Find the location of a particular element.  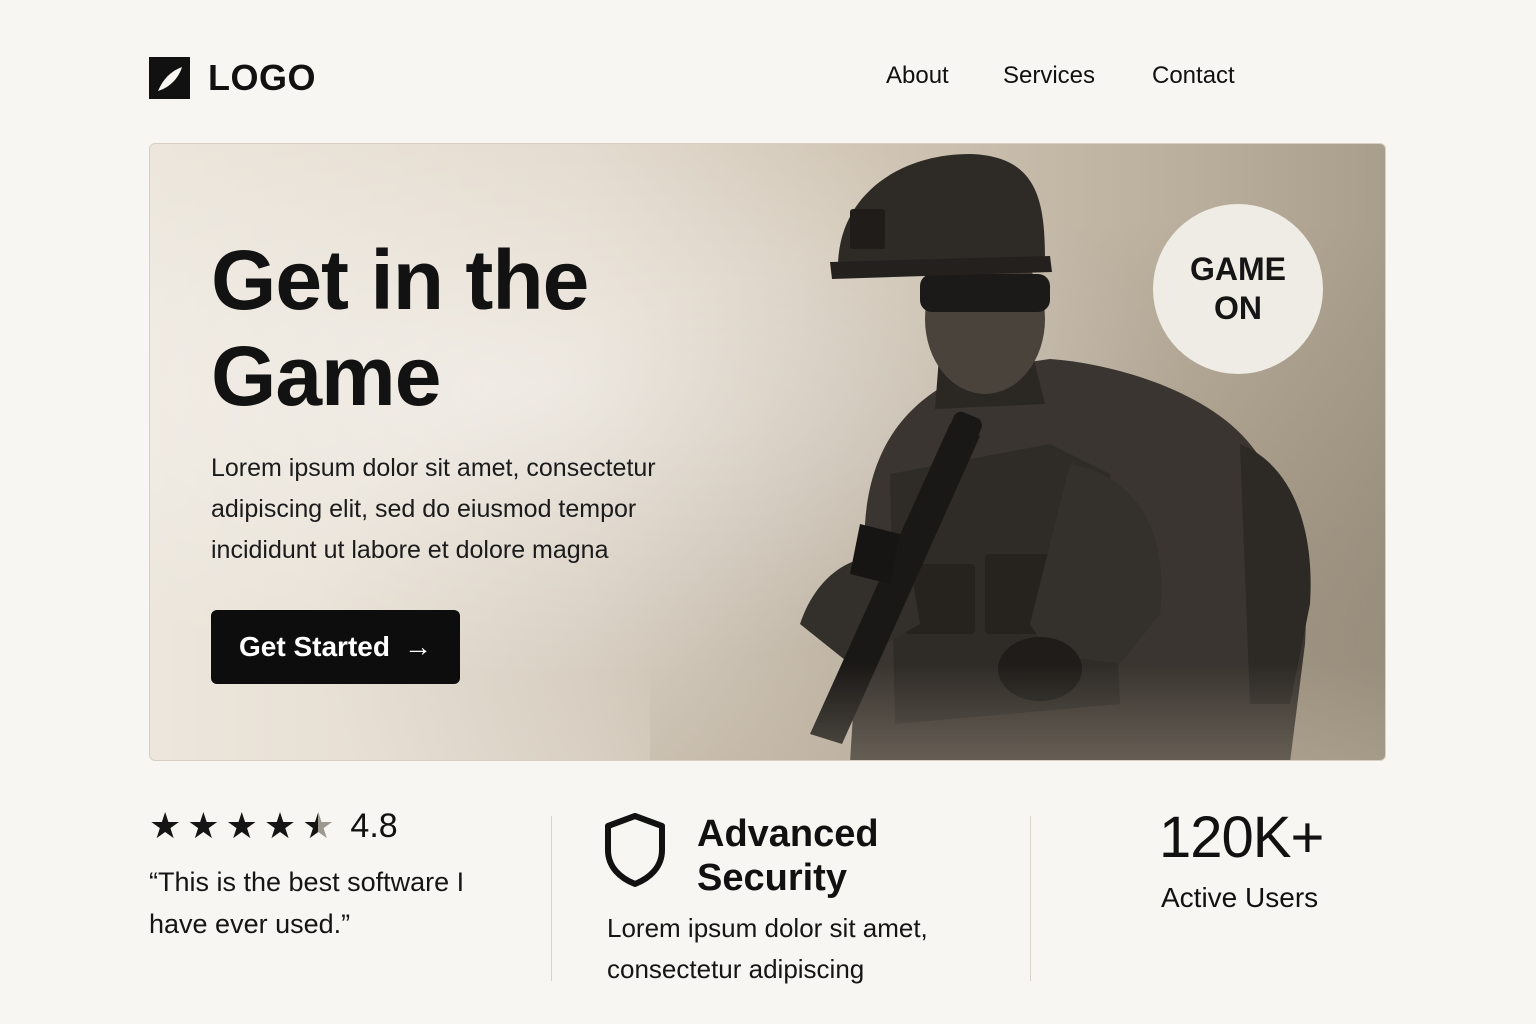

logo-mark-icon is located at coordinates (169, 78).